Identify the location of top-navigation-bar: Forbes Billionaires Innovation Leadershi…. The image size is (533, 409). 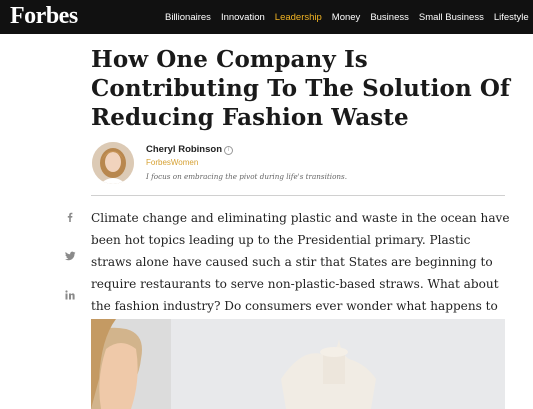
(266, 17).